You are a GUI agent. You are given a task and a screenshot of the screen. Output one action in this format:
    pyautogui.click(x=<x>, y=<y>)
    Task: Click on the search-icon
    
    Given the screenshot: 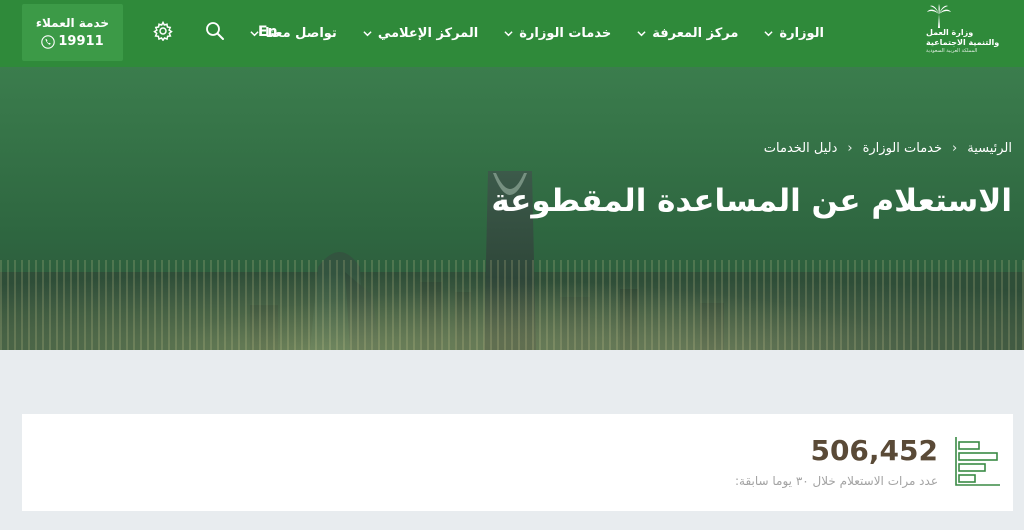 What is the action you would take?
    pyautogui.click(x=215, y=31)
    